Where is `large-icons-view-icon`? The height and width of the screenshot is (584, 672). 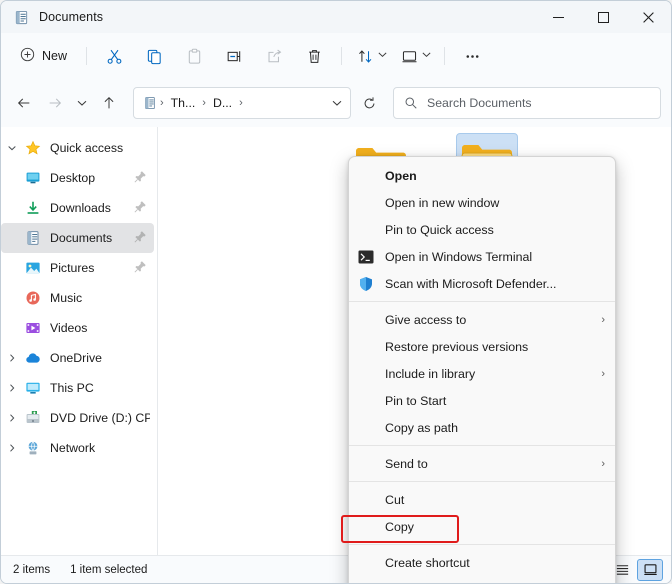
large-icons-view-icon is located at coordinates (650, 569).